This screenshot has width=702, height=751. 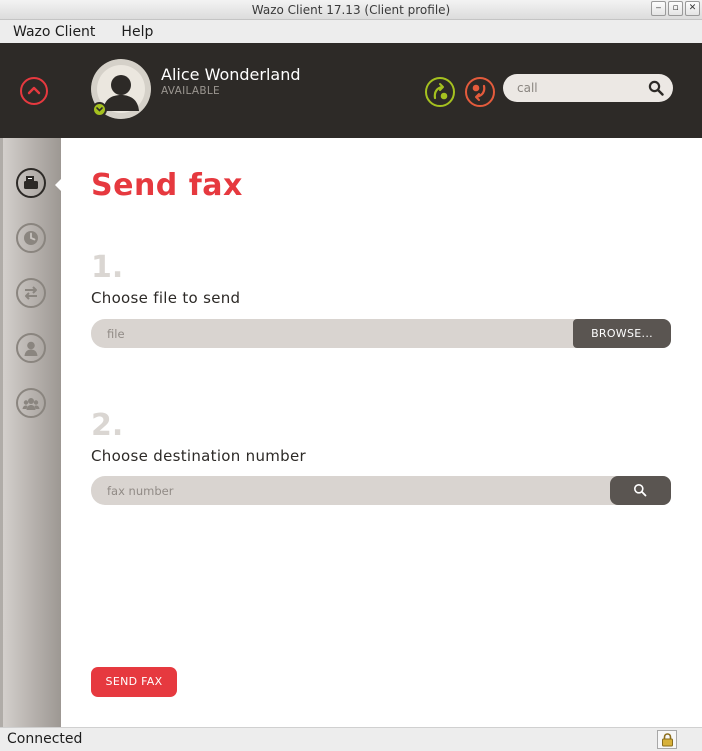 I want to click on chevron-down-icon, so click(x=99, y=109).